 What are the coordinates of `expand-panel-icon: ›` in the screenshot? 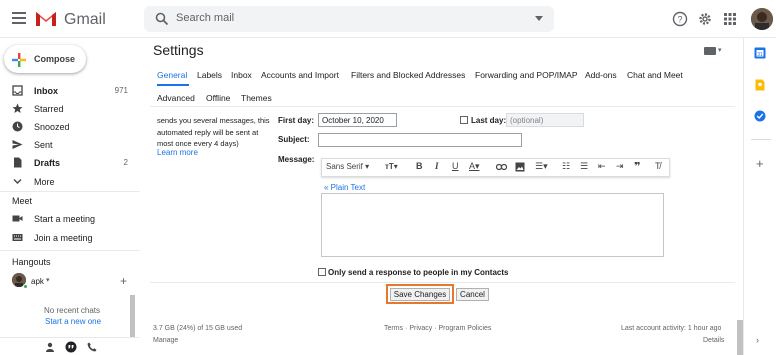 It's located at (757, 340).